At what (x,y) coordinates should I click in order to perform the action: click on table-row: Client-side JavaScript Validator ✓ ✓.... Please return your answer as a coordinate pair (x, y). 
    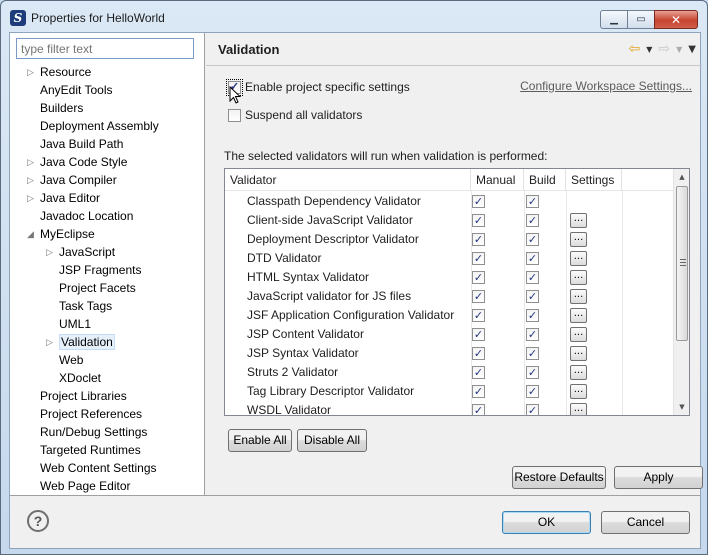
    Looking at the image, I should click on (449, 220).